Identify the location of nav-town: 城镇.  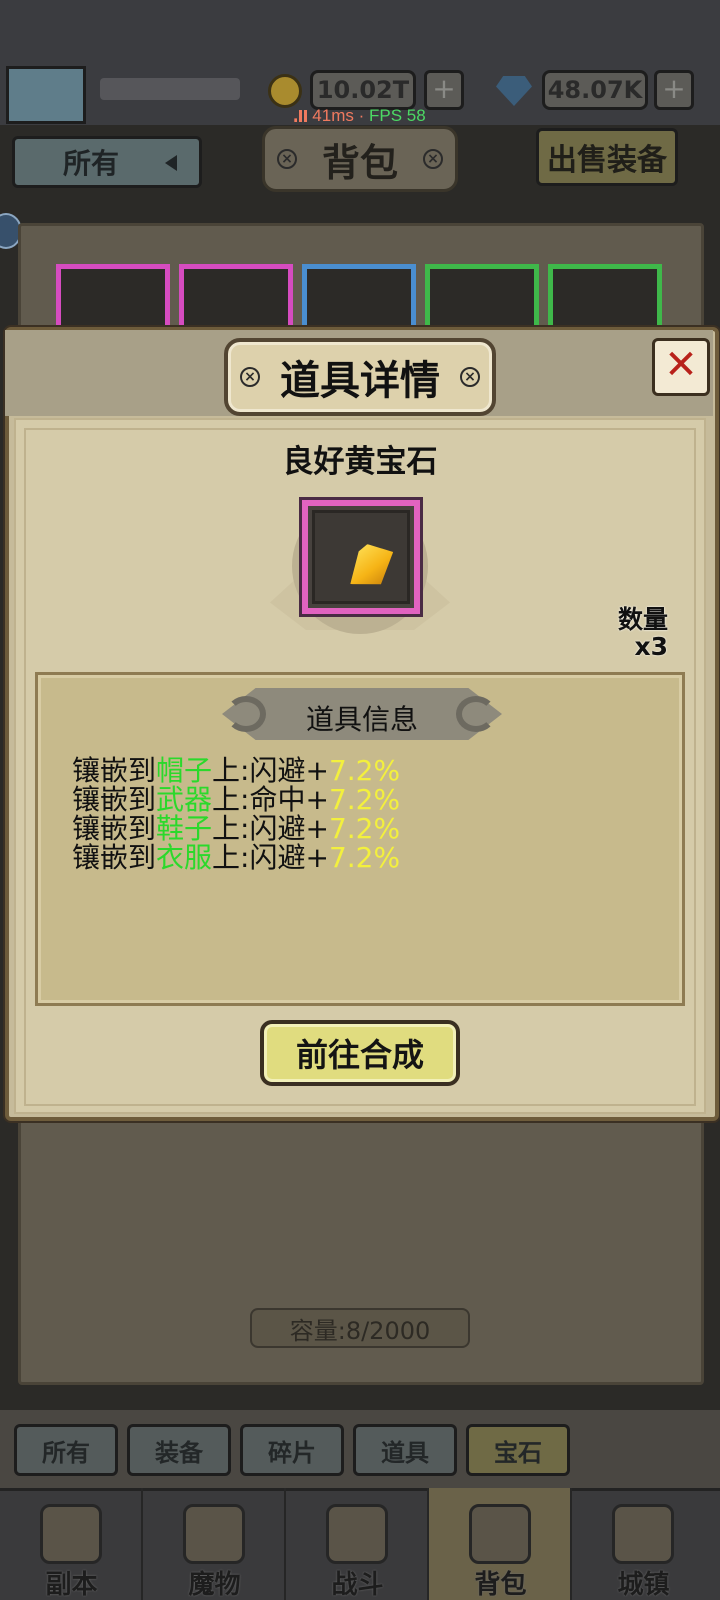
(646, 1544).